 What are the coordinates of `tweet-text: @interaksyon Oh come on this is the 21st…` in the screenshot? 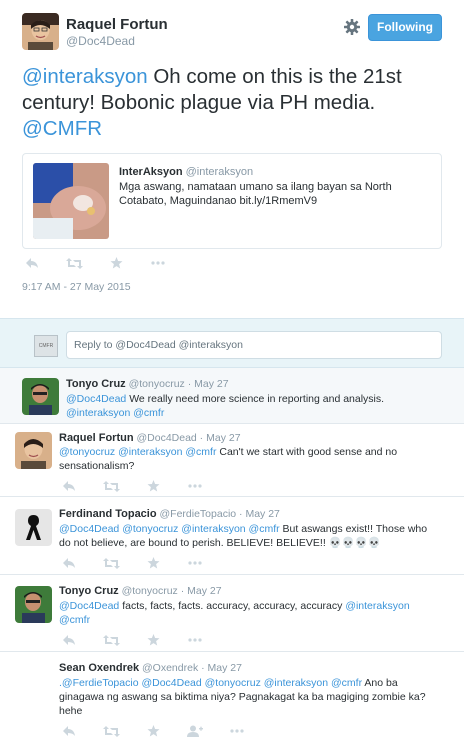 It's located at (234, 103).